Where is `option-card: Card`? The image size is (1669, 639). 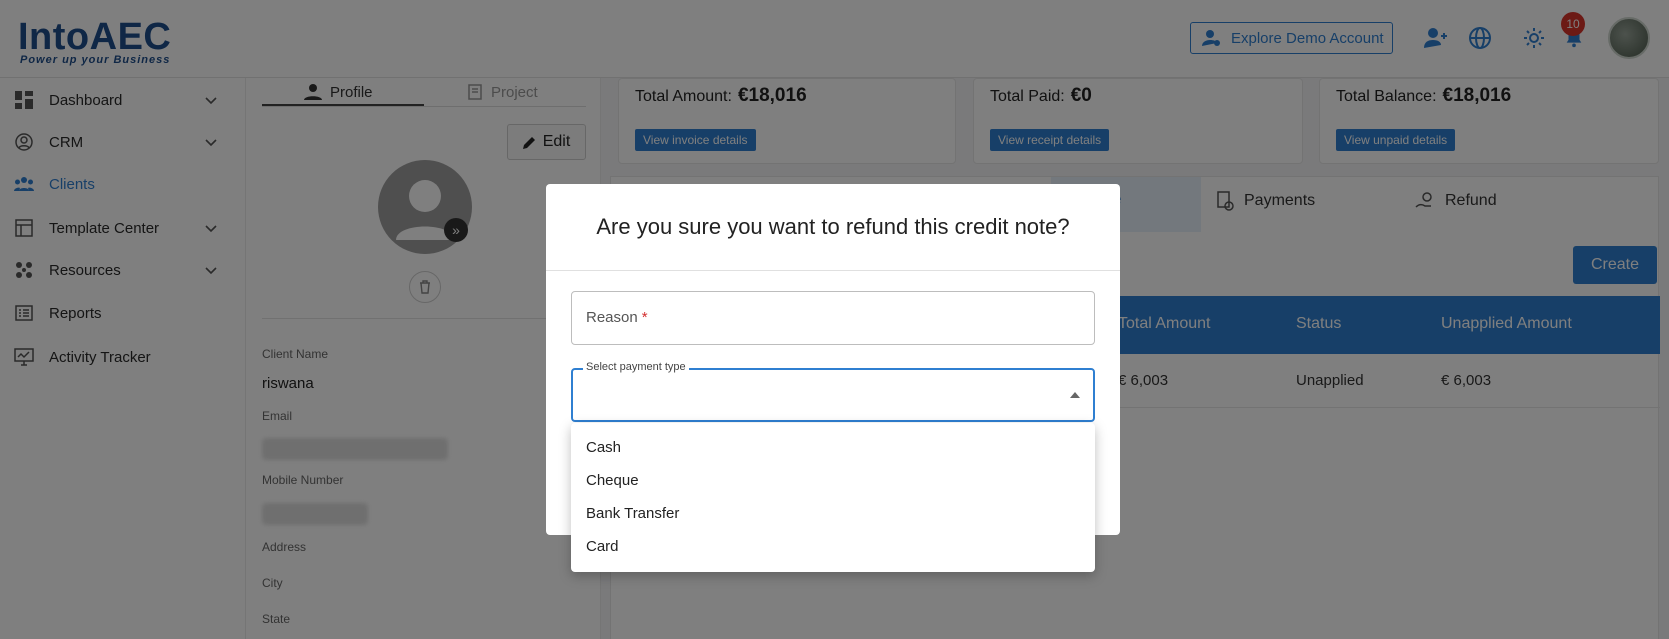
option-card: Card is located at coordinates (602, 546).